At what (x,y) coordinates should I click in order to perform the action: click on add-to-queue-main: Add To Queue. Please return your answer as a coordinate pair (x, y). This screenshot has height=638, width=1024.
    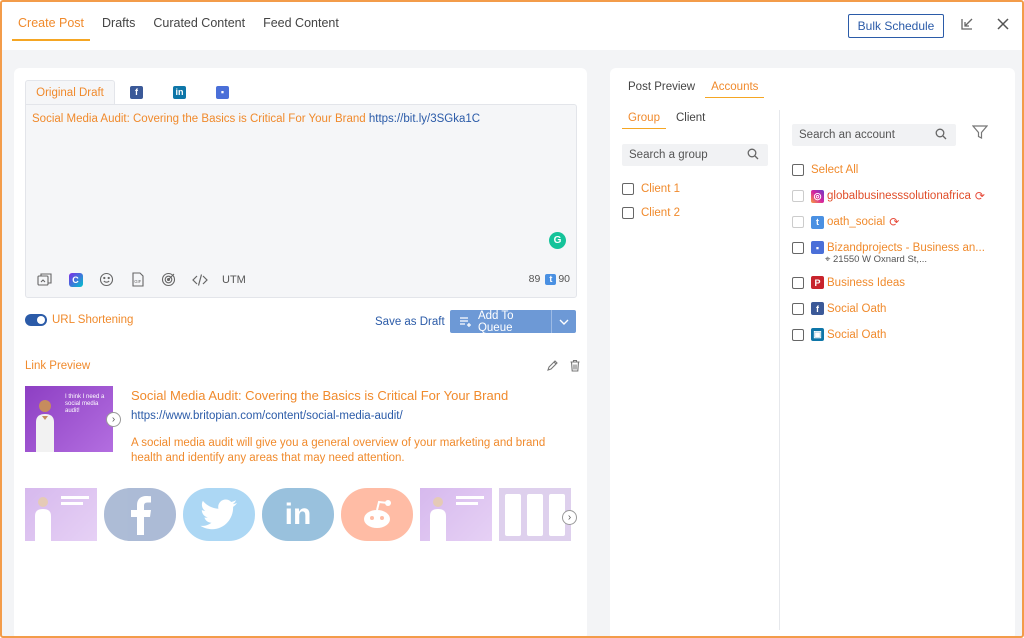
    Looking at the image, I should click on (501, 322).